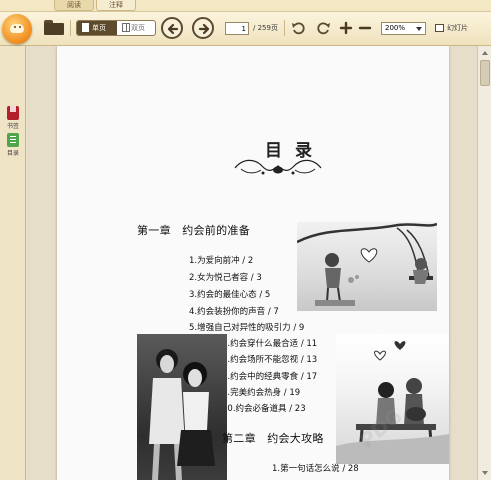 This screenshot has height=480, width=491. I want to click on scroll-up-icon, so click(485, 53).